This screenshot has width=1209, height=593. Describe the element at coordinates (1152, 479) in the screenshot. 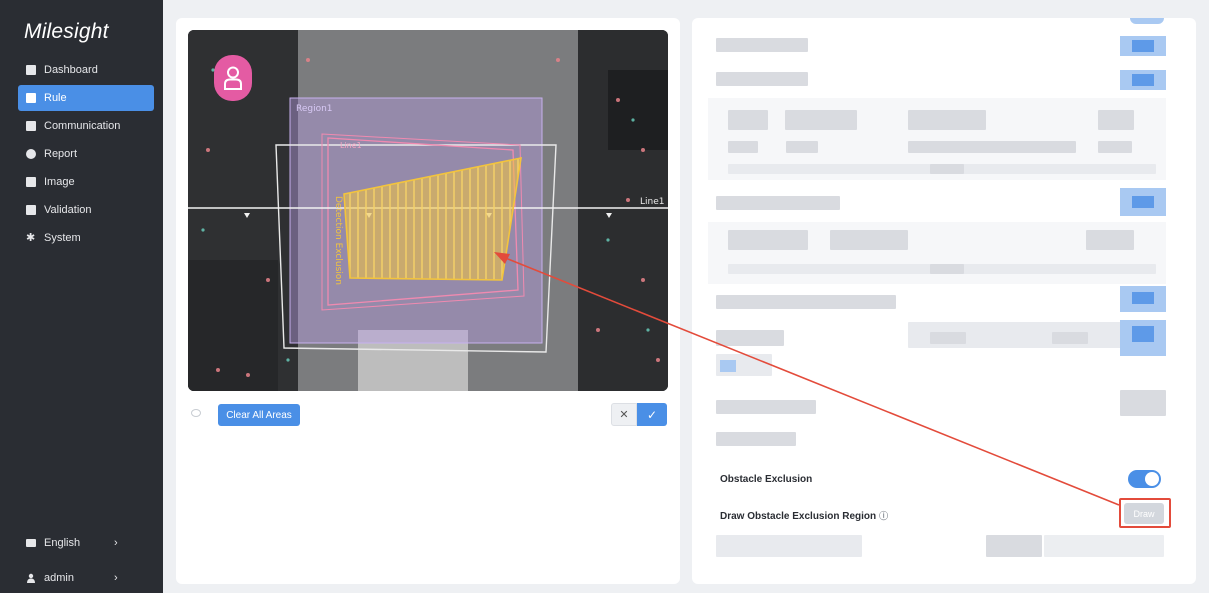

I see `toggle-knob` at that location.